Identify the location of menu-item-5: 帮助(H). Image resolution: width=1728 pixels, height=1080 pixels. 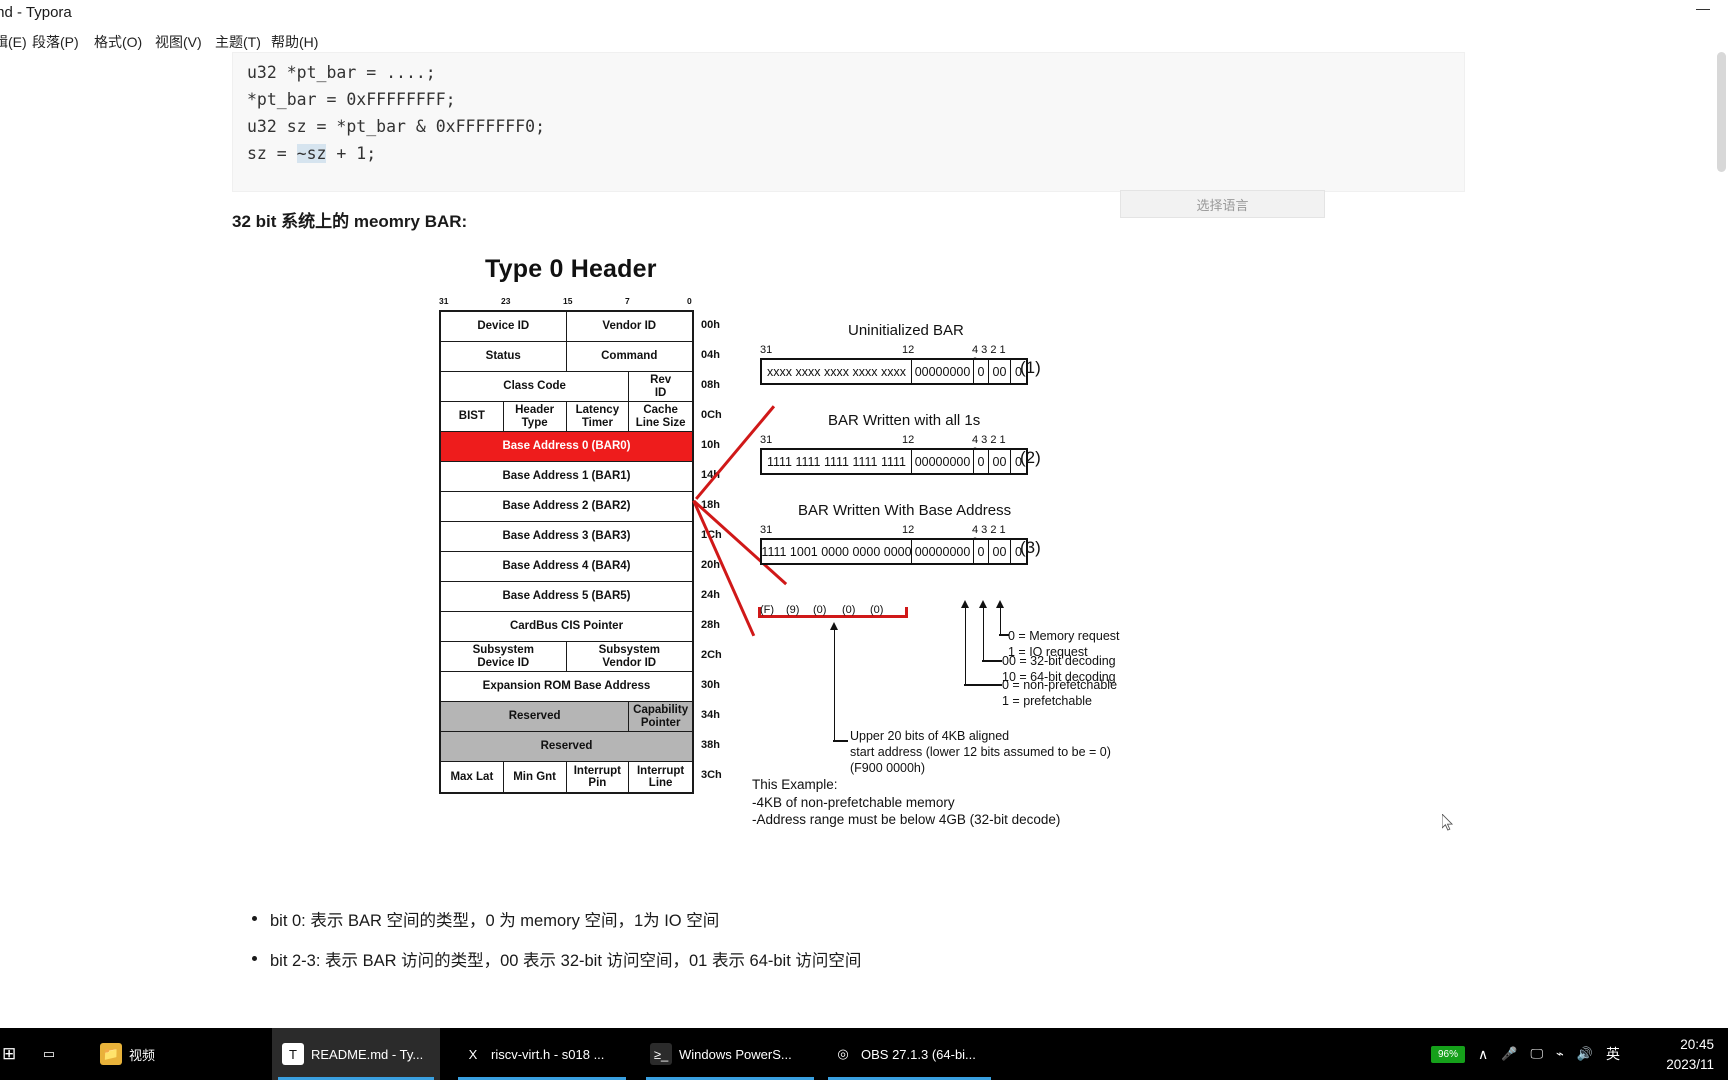
(294, 42).